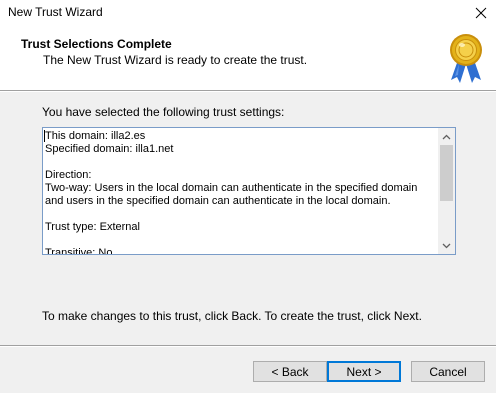  Describe the element at coordinates (364, 371) in the screenshot. I see `next-button: Next >` at that location.